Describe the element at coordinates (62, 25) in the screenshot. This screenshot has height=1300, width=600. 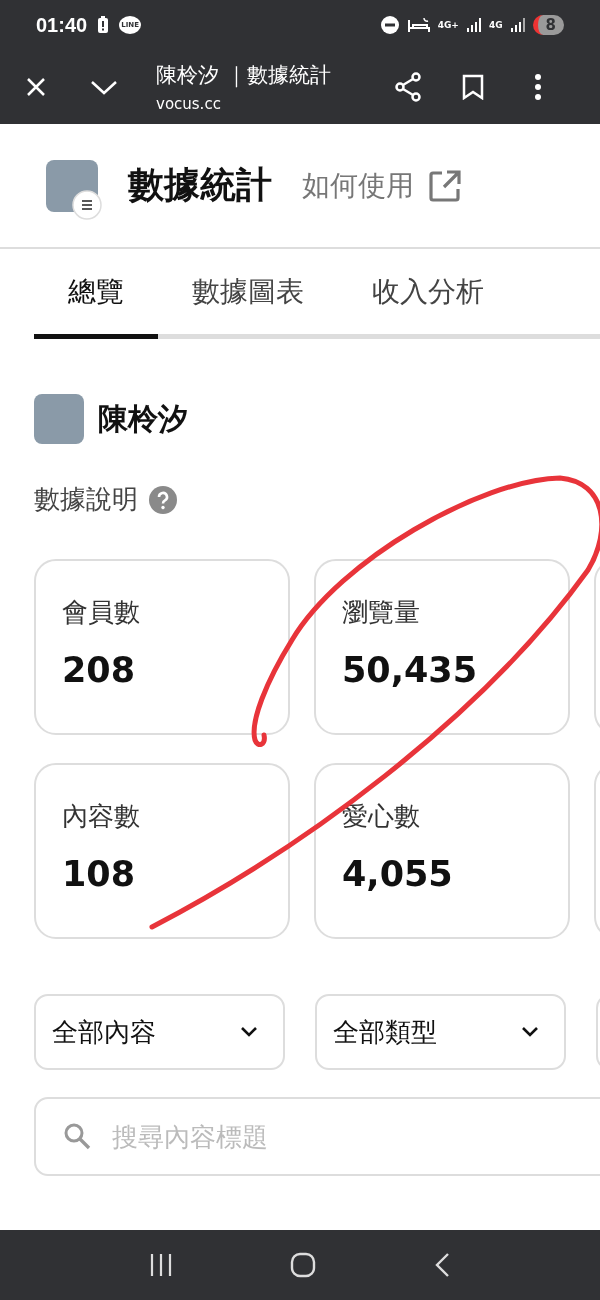
I see `clock: 01:40` at that location.